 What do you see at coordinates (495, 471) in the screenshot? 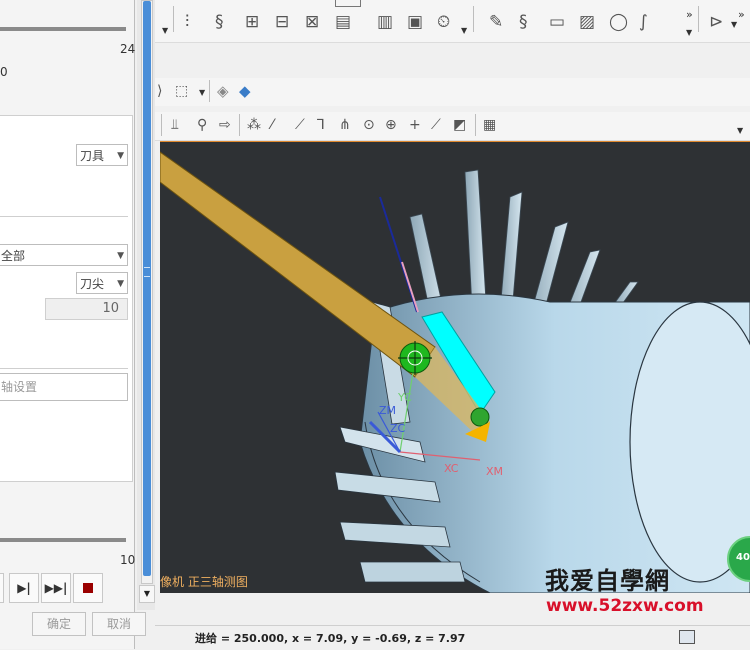
I see `axis-label-xm: XM` at bounding box center [495, 471].